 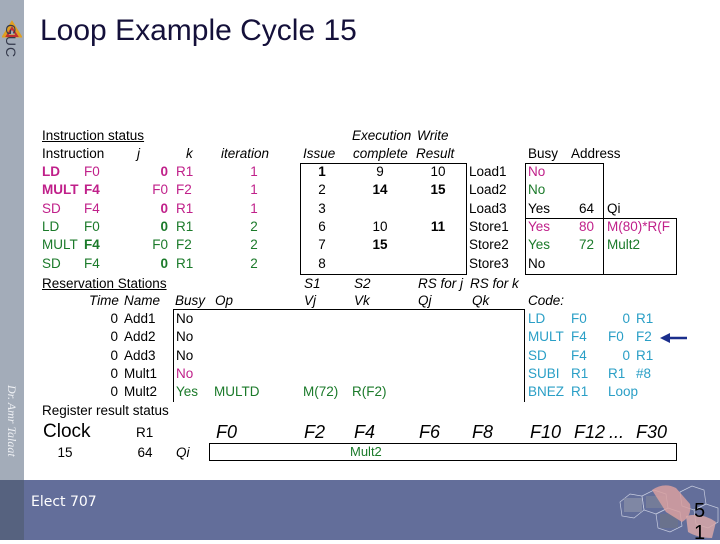 I want to click on rs-name: Add3, so click(x=140, y=355).